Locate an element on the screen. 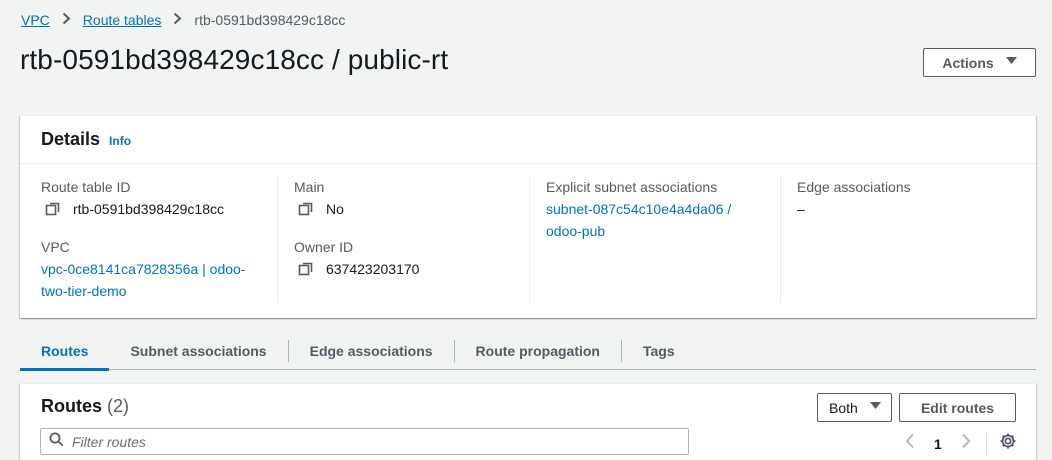  breadcrumb-route-tables: Route tables is located at coordinates (122, 20).